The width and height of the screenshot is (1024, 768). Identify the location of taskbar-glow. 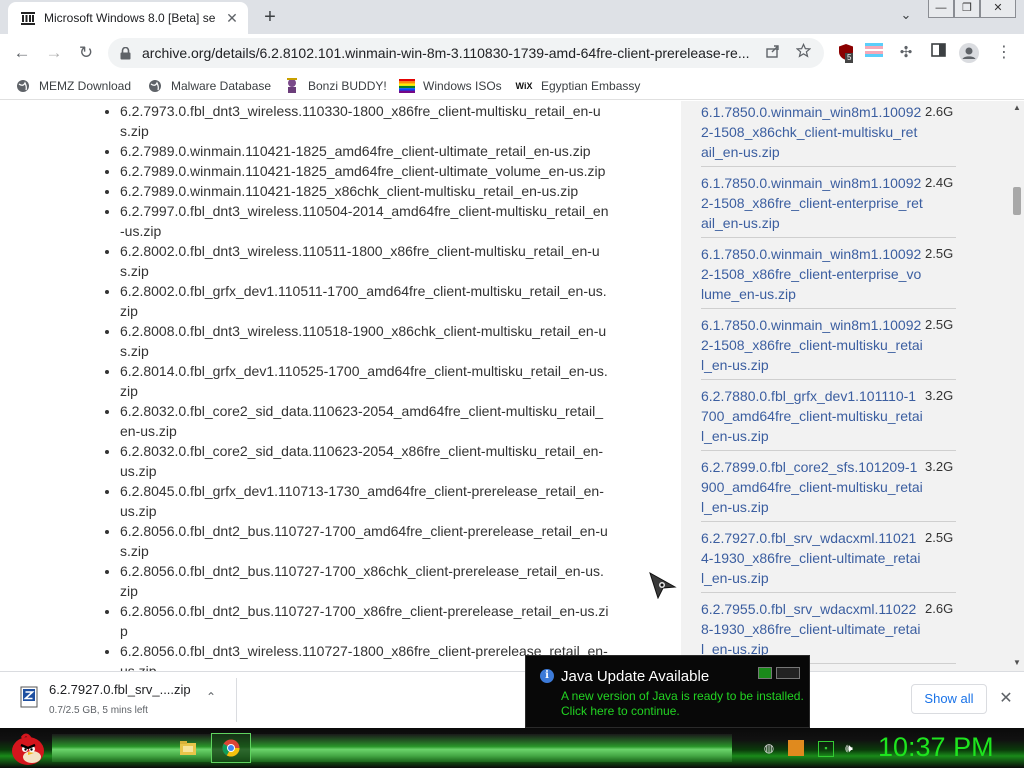
(392, 748).